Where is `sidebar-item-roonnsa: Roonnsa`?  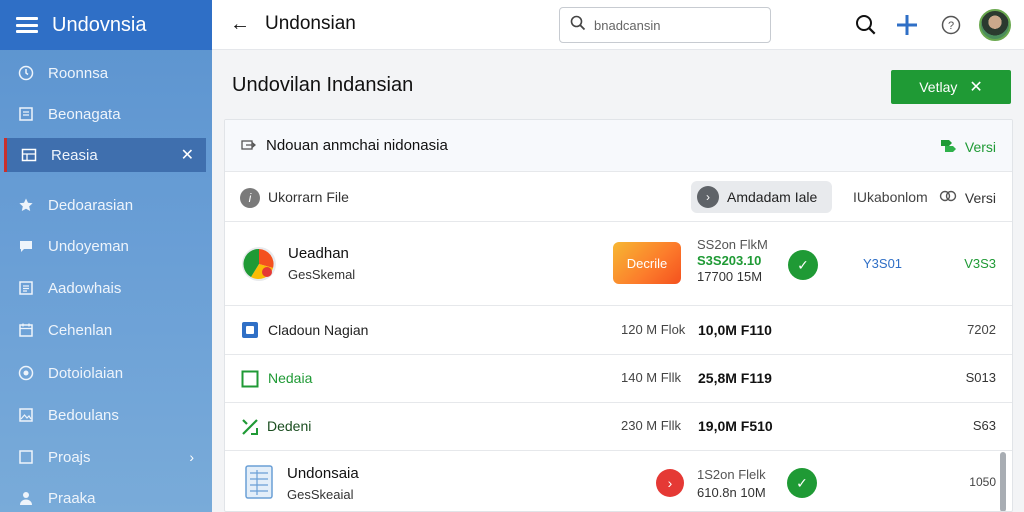 sidebar-item-roonnsa: Roonnsa is located at coordinates (106, 73).